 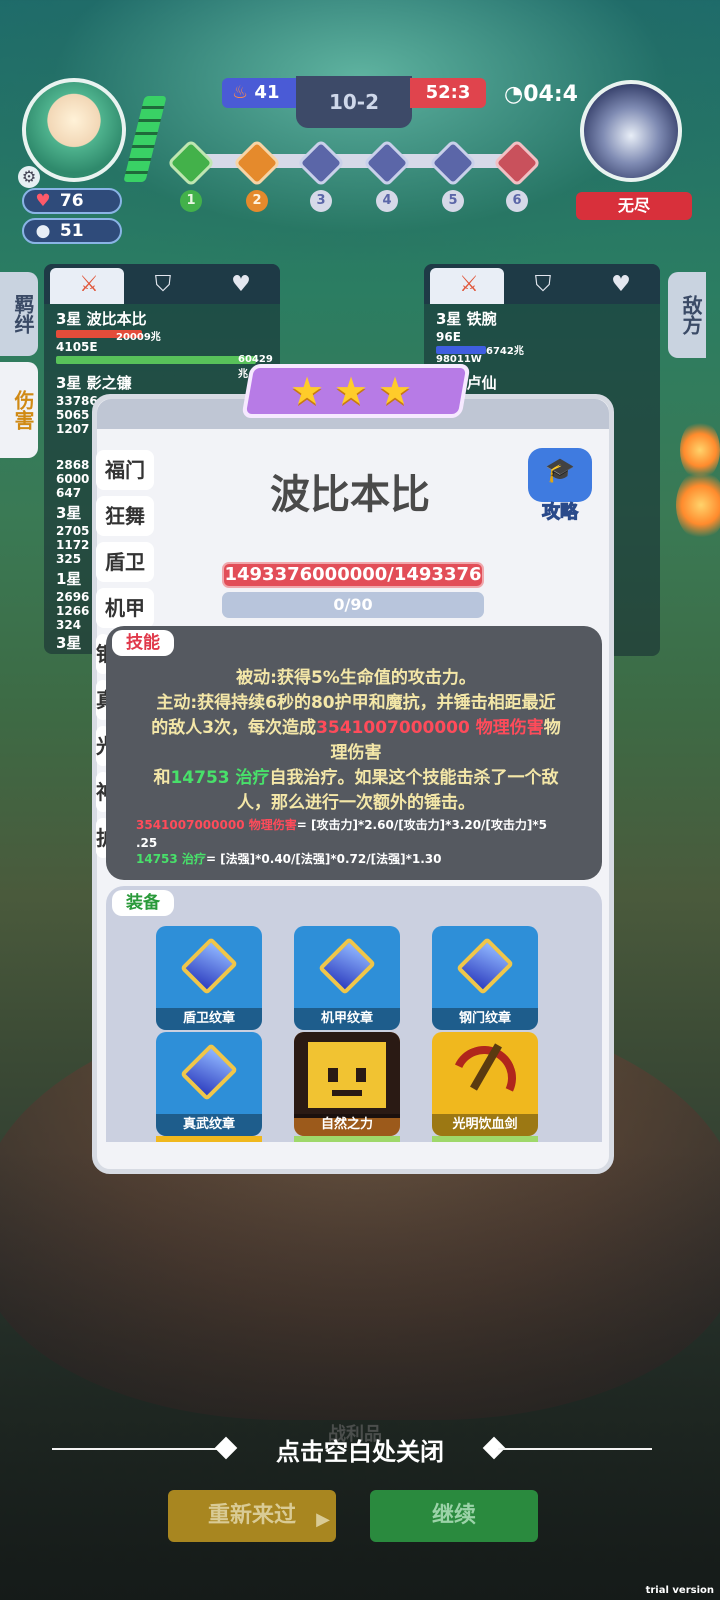 What do you see at coordinates (43, 231) in the screenshot?
I see `coin-stack-icon: ●` at bounding box center [43, 231].